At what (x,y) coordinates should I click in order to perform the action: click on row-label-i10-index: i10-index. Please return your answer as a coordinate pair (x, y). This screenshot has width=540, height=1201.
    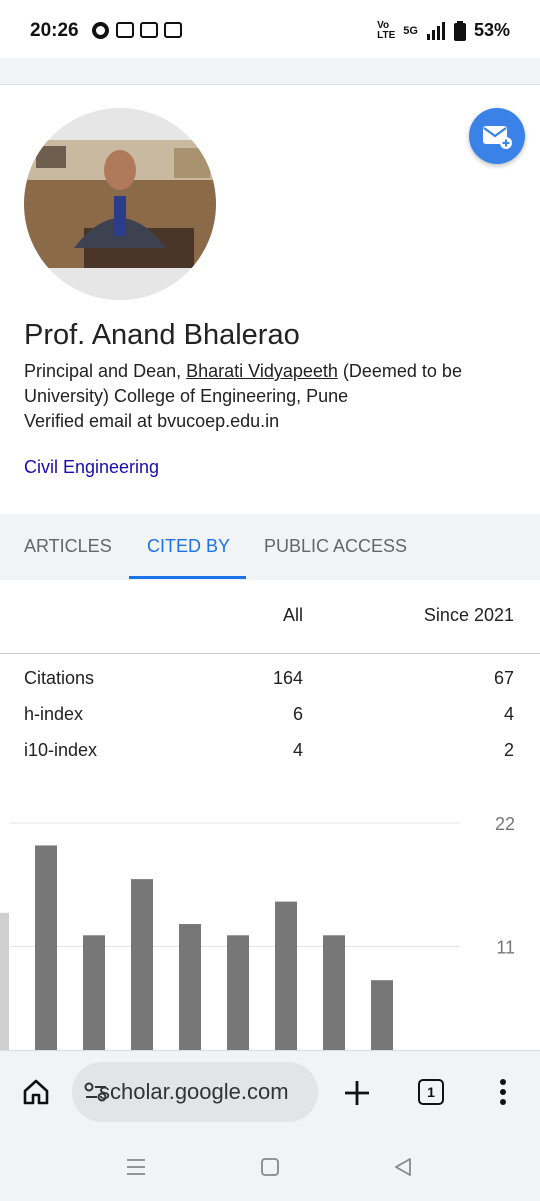
    Looking at the image, I should click on (61, 750).